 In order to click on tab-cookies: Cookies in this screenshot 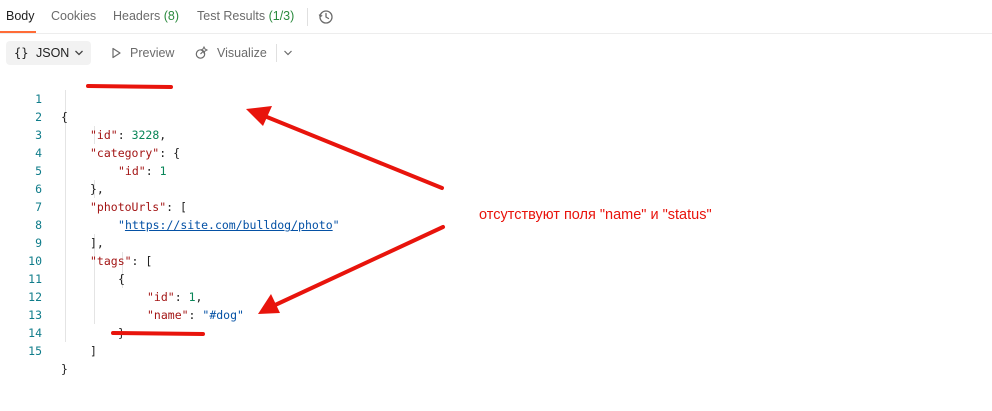, I will do `click(73, 16)`.